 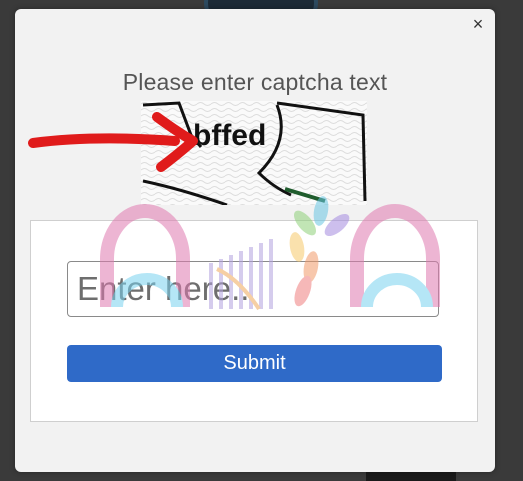 What do you see at coordinates (253, 289) in the screenshot?
I see `captcha-input` at bounding box center [253, 289].